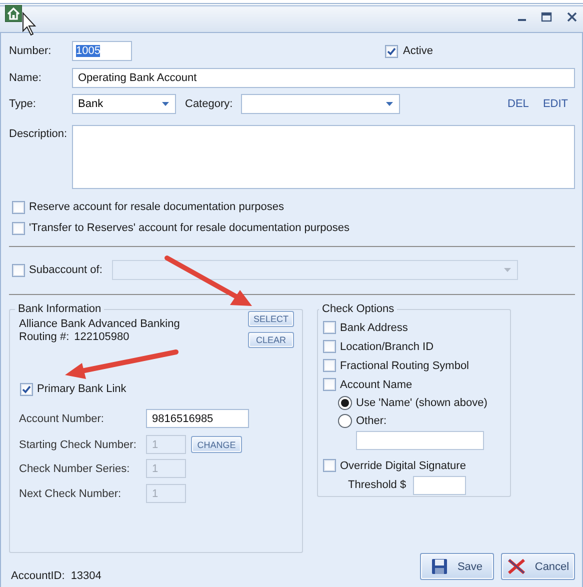  What do you see at coordinates (457, 566) in the screenshot?
I see `save-button: Save` at bounding box center [457, 566].